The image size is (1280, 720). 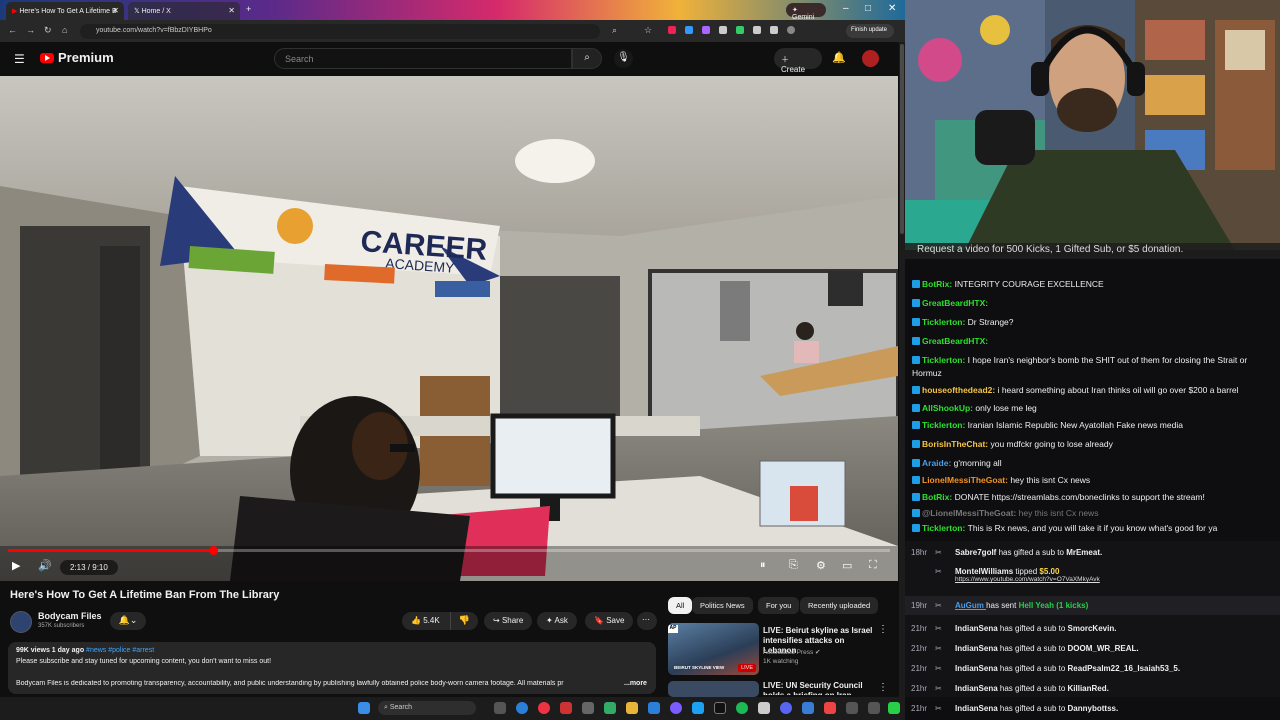 I want to click on recommendation-thumbnail: AP BEIRUT SKYLINE VIEW LIVE, so click(x=713, y=649).